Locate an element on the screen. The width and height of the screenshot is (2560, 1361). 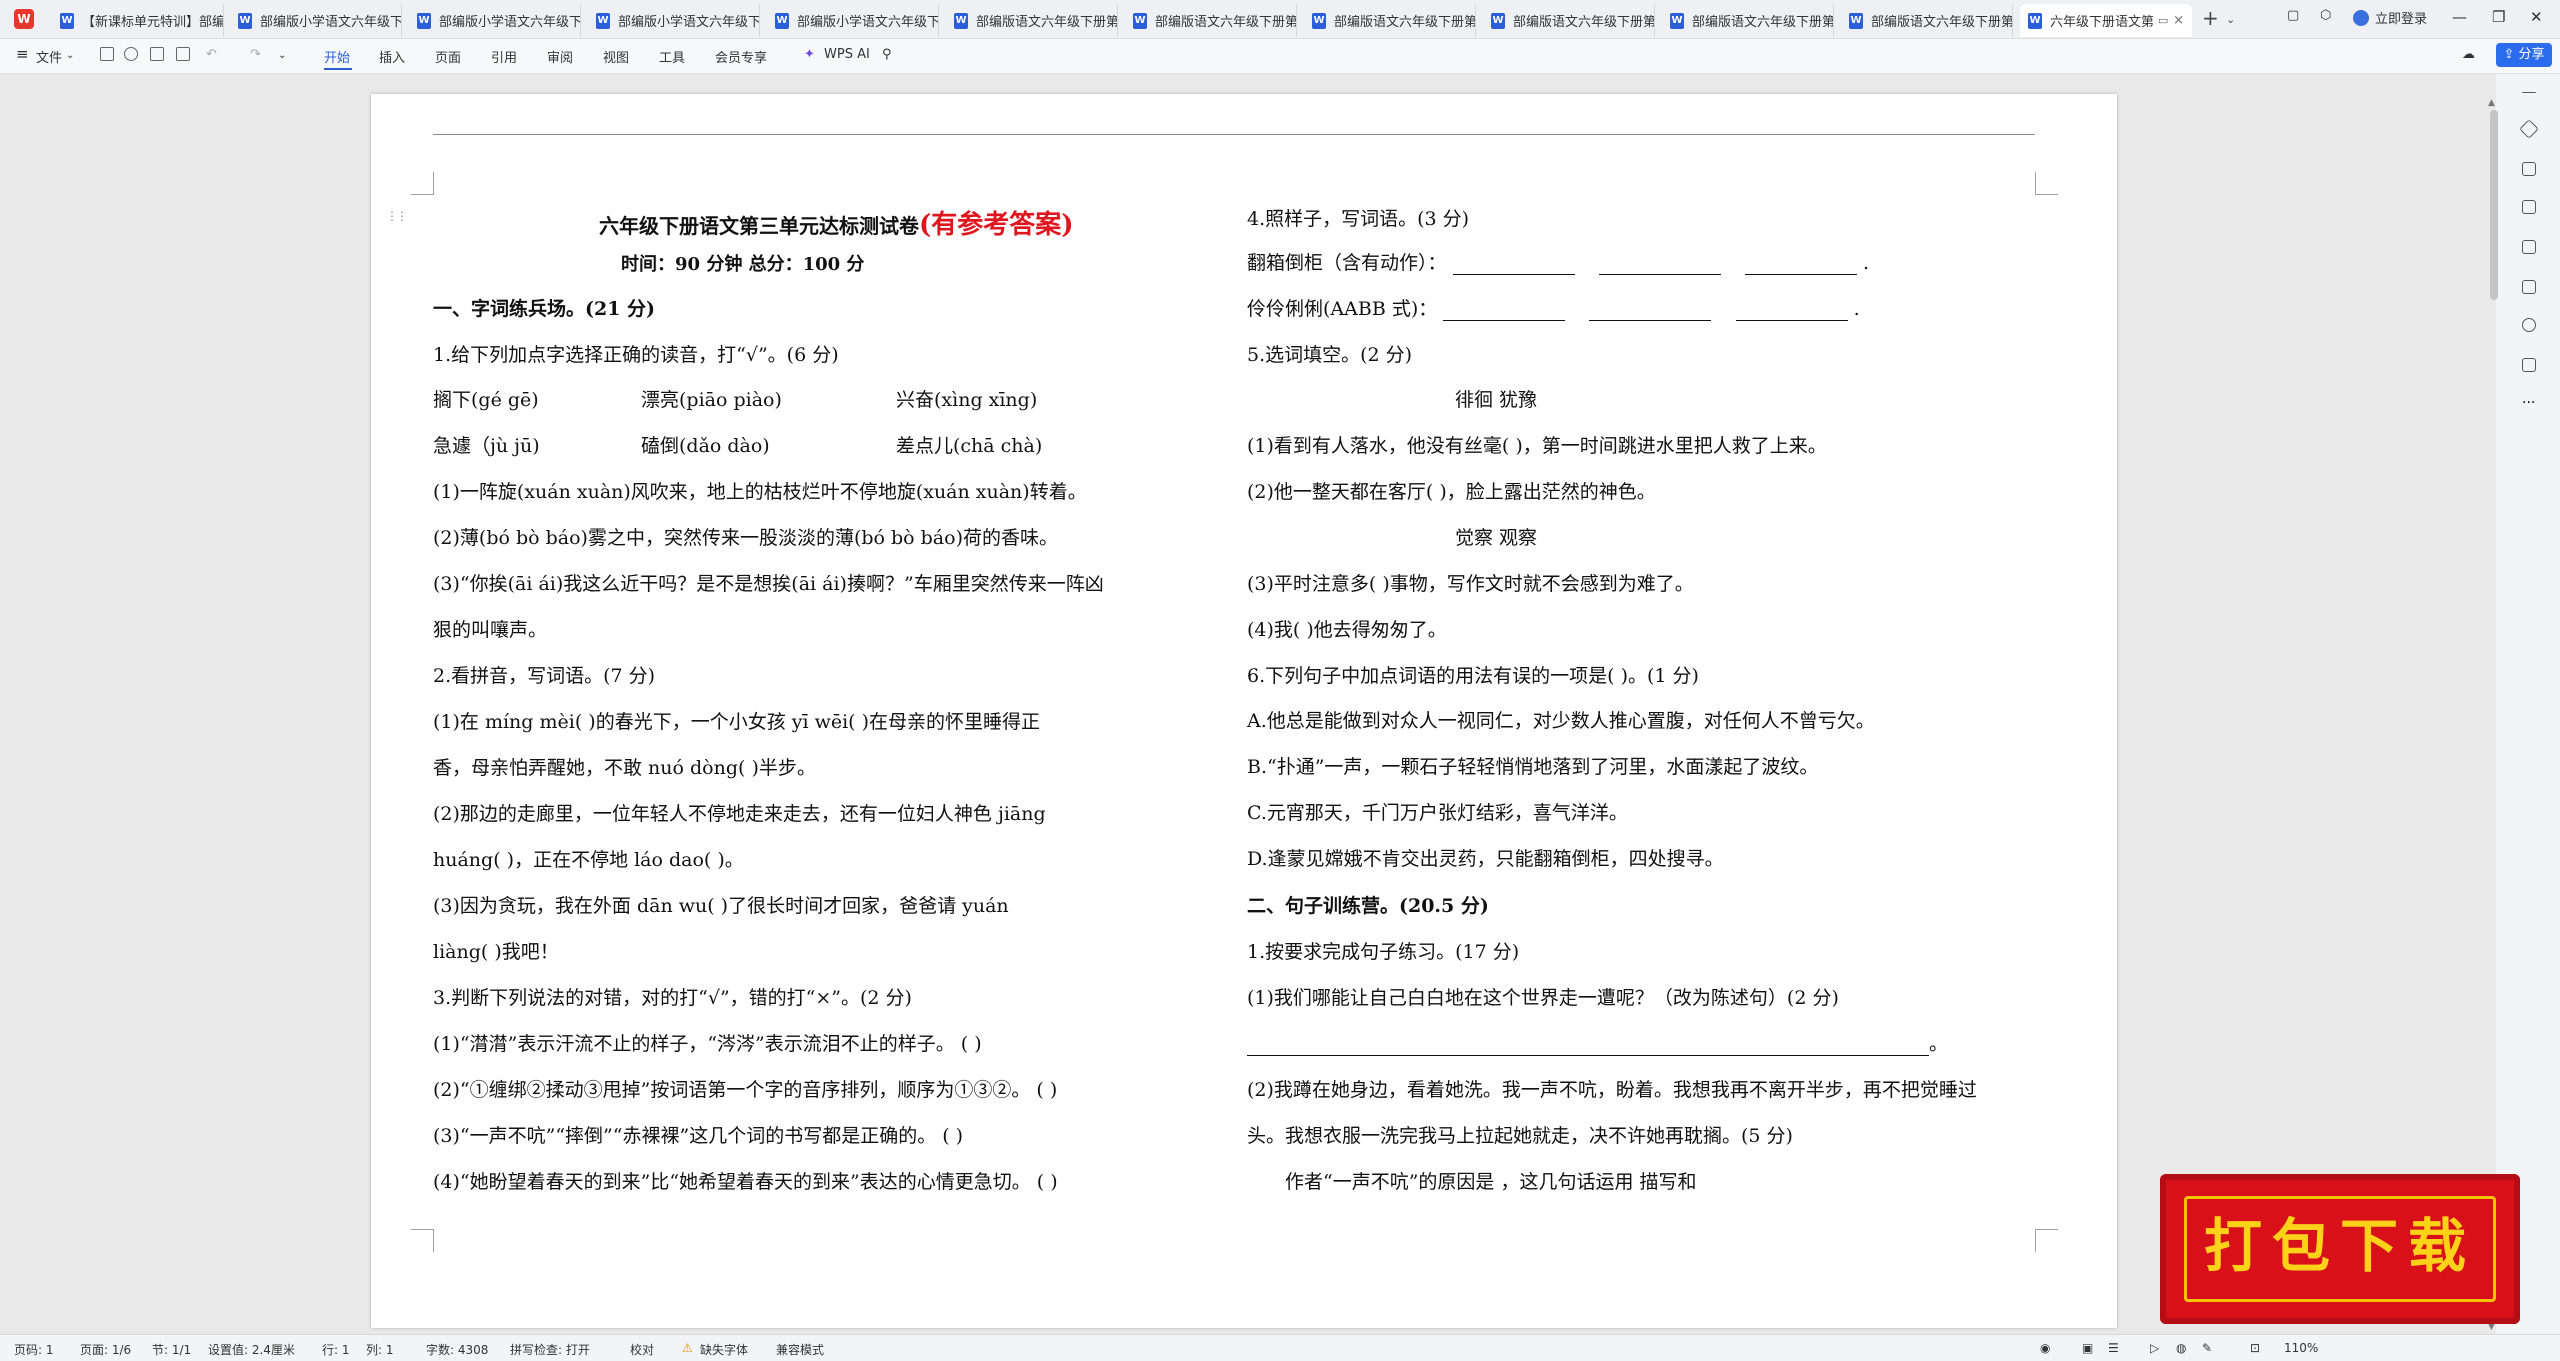
search-doc-icon is located at coordinates (131, 54).